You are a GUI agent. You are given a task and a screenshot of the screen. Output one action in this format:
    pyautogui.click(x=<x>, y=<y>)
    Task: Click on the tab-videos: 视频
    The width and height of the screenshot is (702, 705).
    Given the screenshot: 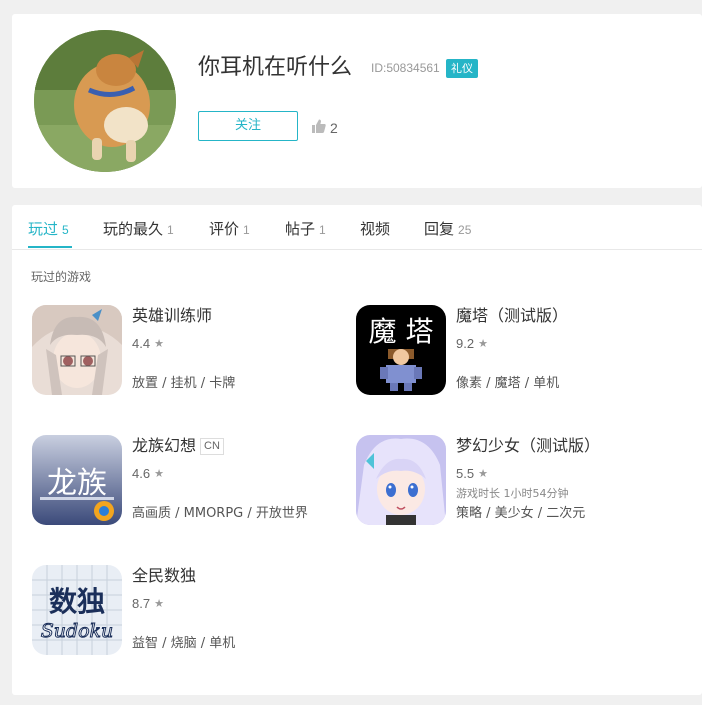 What is the action you would take?
    pyautogui.click(x=375, y=228)
    